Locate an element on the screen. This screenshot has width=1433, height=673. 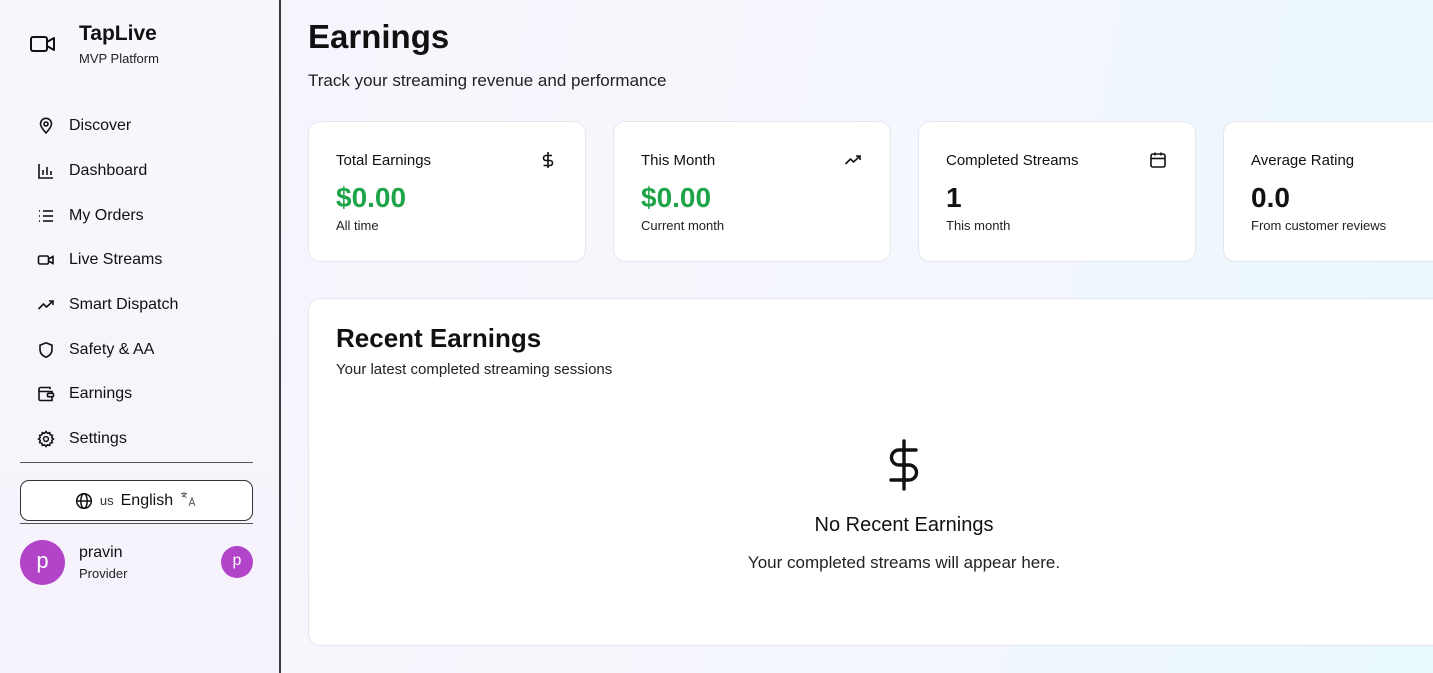
language-country-code: us is located at coordinates (106, 500).